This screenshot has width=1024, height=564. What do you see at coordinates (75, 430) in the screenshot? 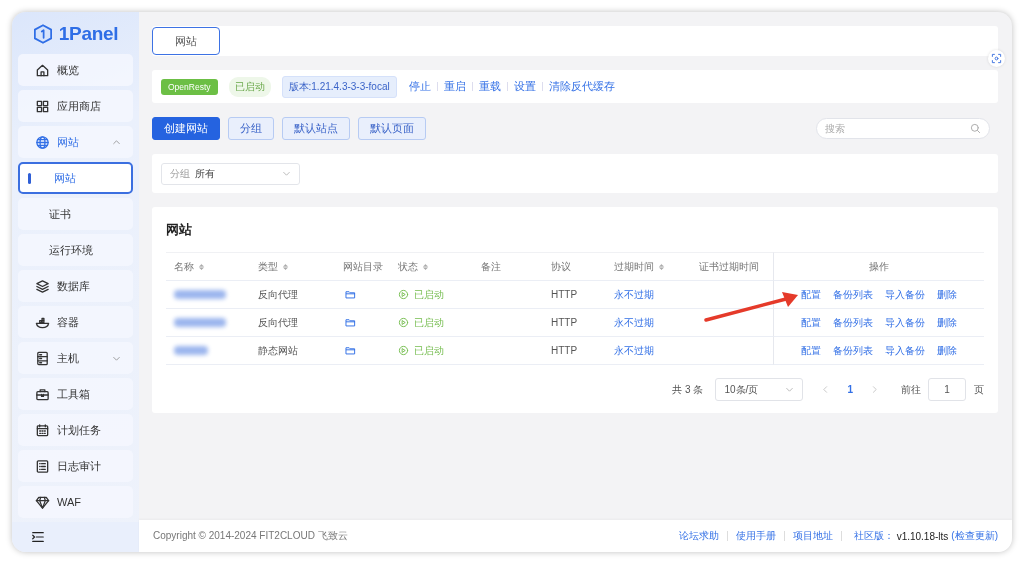
I see `sidebar-item: 计划任务` at bounding box center [75, 430].